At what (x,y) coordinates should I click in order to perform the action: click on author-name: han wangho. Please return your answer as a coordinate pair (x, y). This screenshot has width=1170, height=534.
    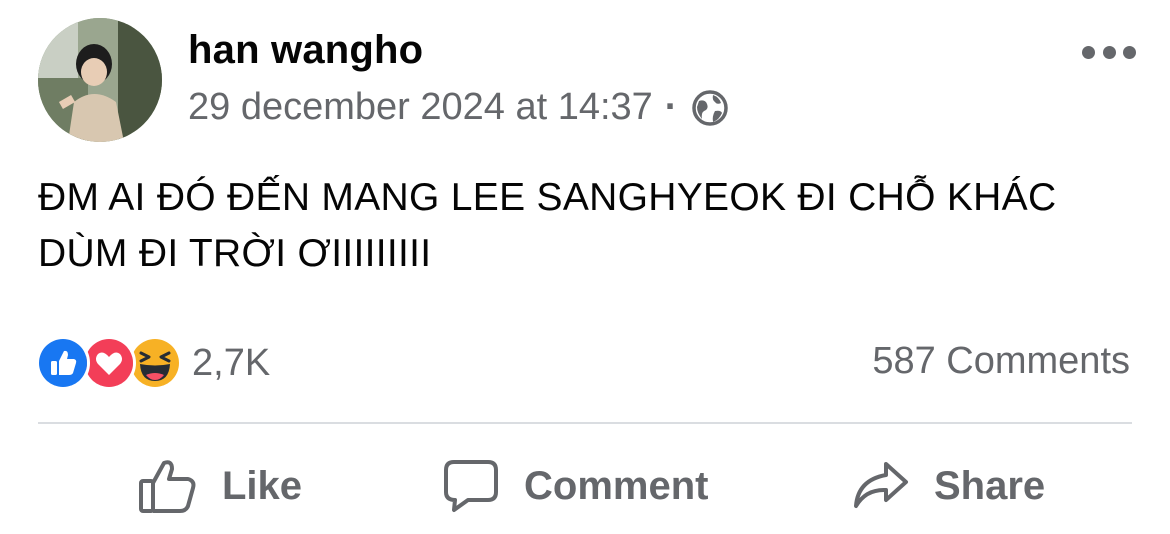
    Looking at the image, I should click on (305, 50).